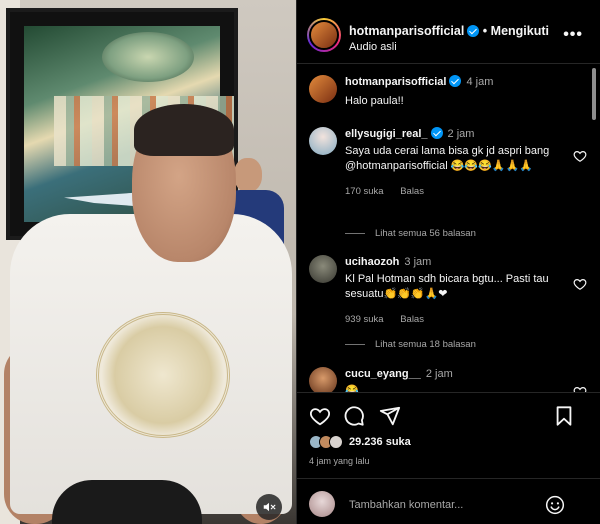 The height and width of the screenshot is (524, 600). What do you see at coordinates (324, 35) in the screenshot?
I see `author-avatar` at bounding box center [324, 35].